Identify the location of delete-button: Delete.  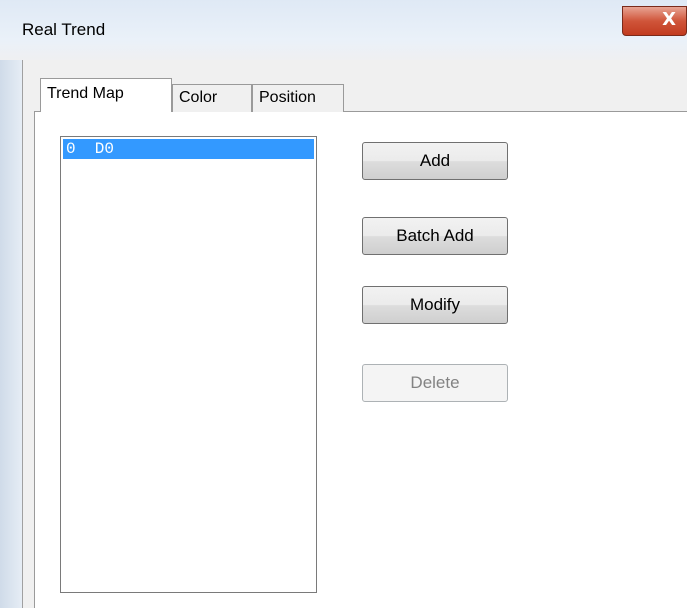
(435, 383).